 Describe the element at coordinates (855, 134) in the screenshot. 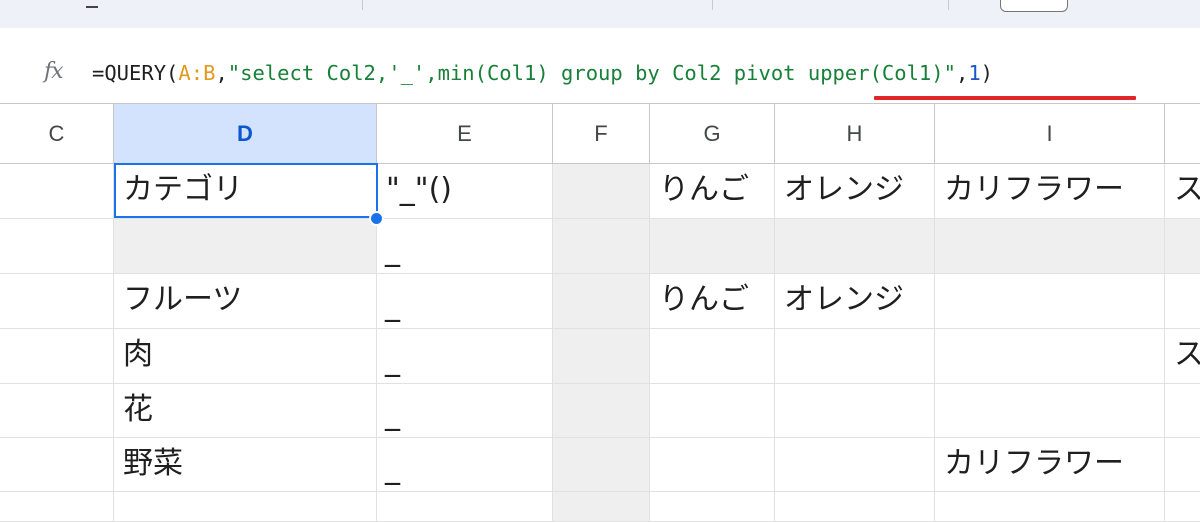

I see `column-header-h: H` at that location.